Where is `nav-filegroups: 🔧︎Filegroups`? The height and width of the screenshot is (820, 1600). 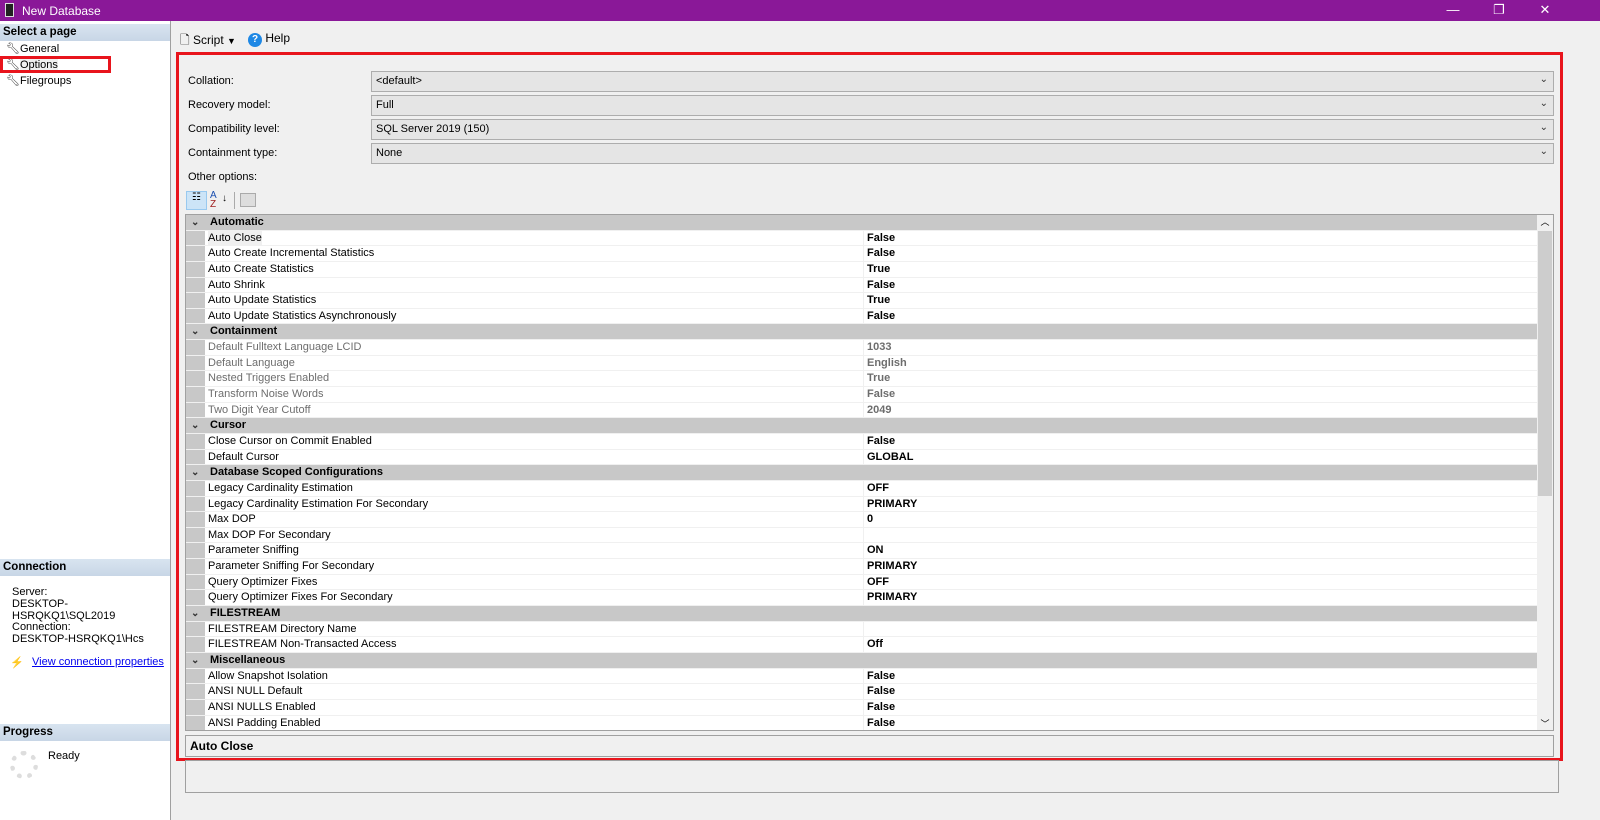
nav-filegroups: 🔧︎Filegroups is located at coordinates (38, 81).